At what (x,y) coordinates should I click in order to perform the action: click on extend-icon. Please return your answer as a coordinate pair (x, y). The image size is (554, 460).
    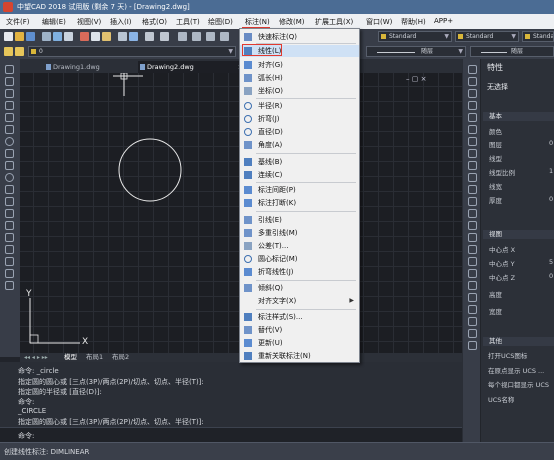
    Looking at the image, I should click on (472, 189).